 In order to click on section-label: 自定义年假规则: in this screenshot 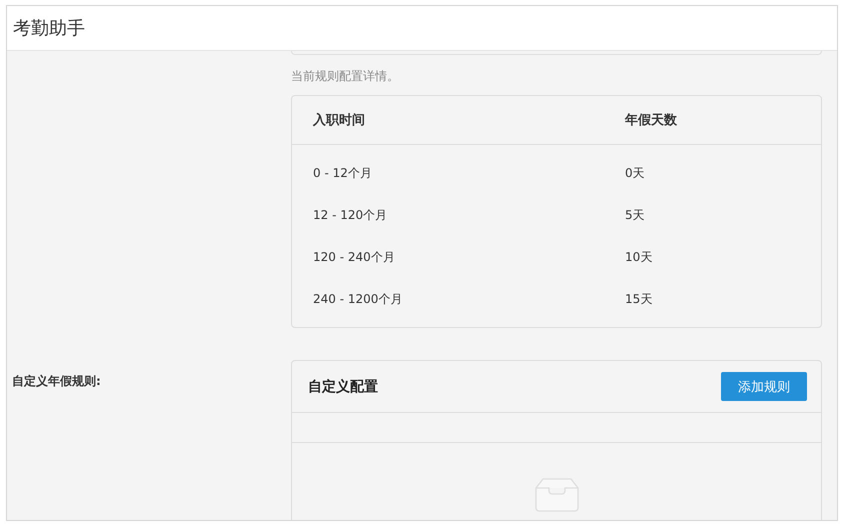, I will do `click(57, 381)`.